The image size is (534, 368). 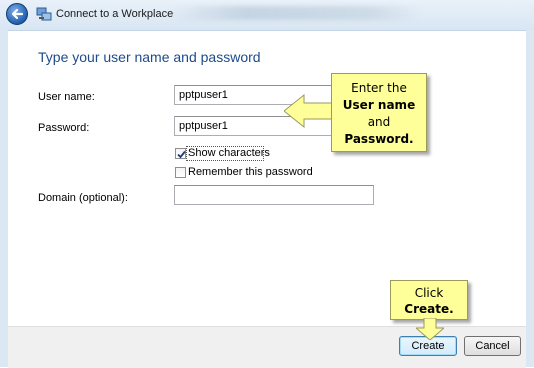 I want to click on callout-text: User name, so click(x=379, y=105).